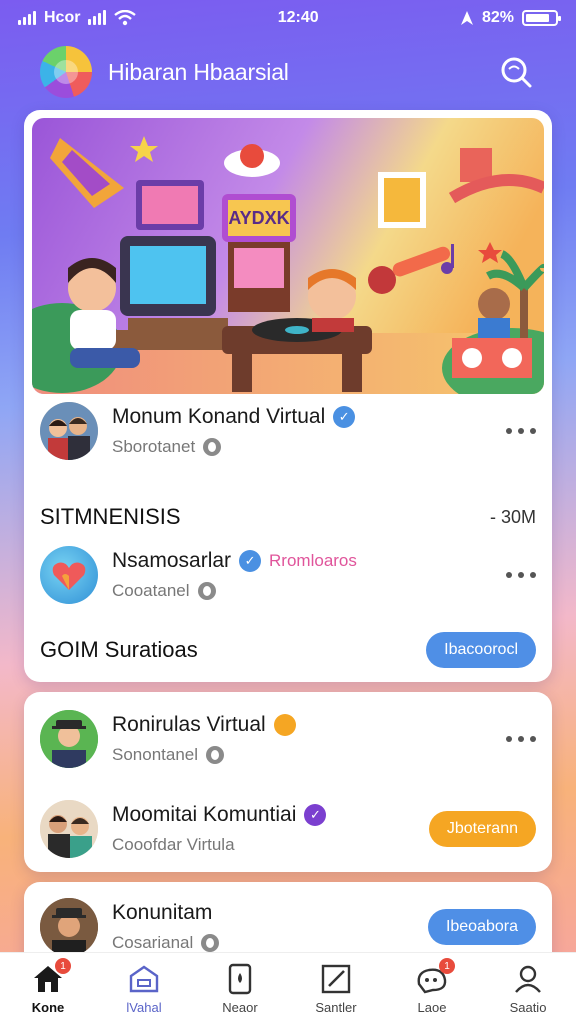 This screenshot has height=1024, width=576. I want to click on profile-icon, so click(528, 979).